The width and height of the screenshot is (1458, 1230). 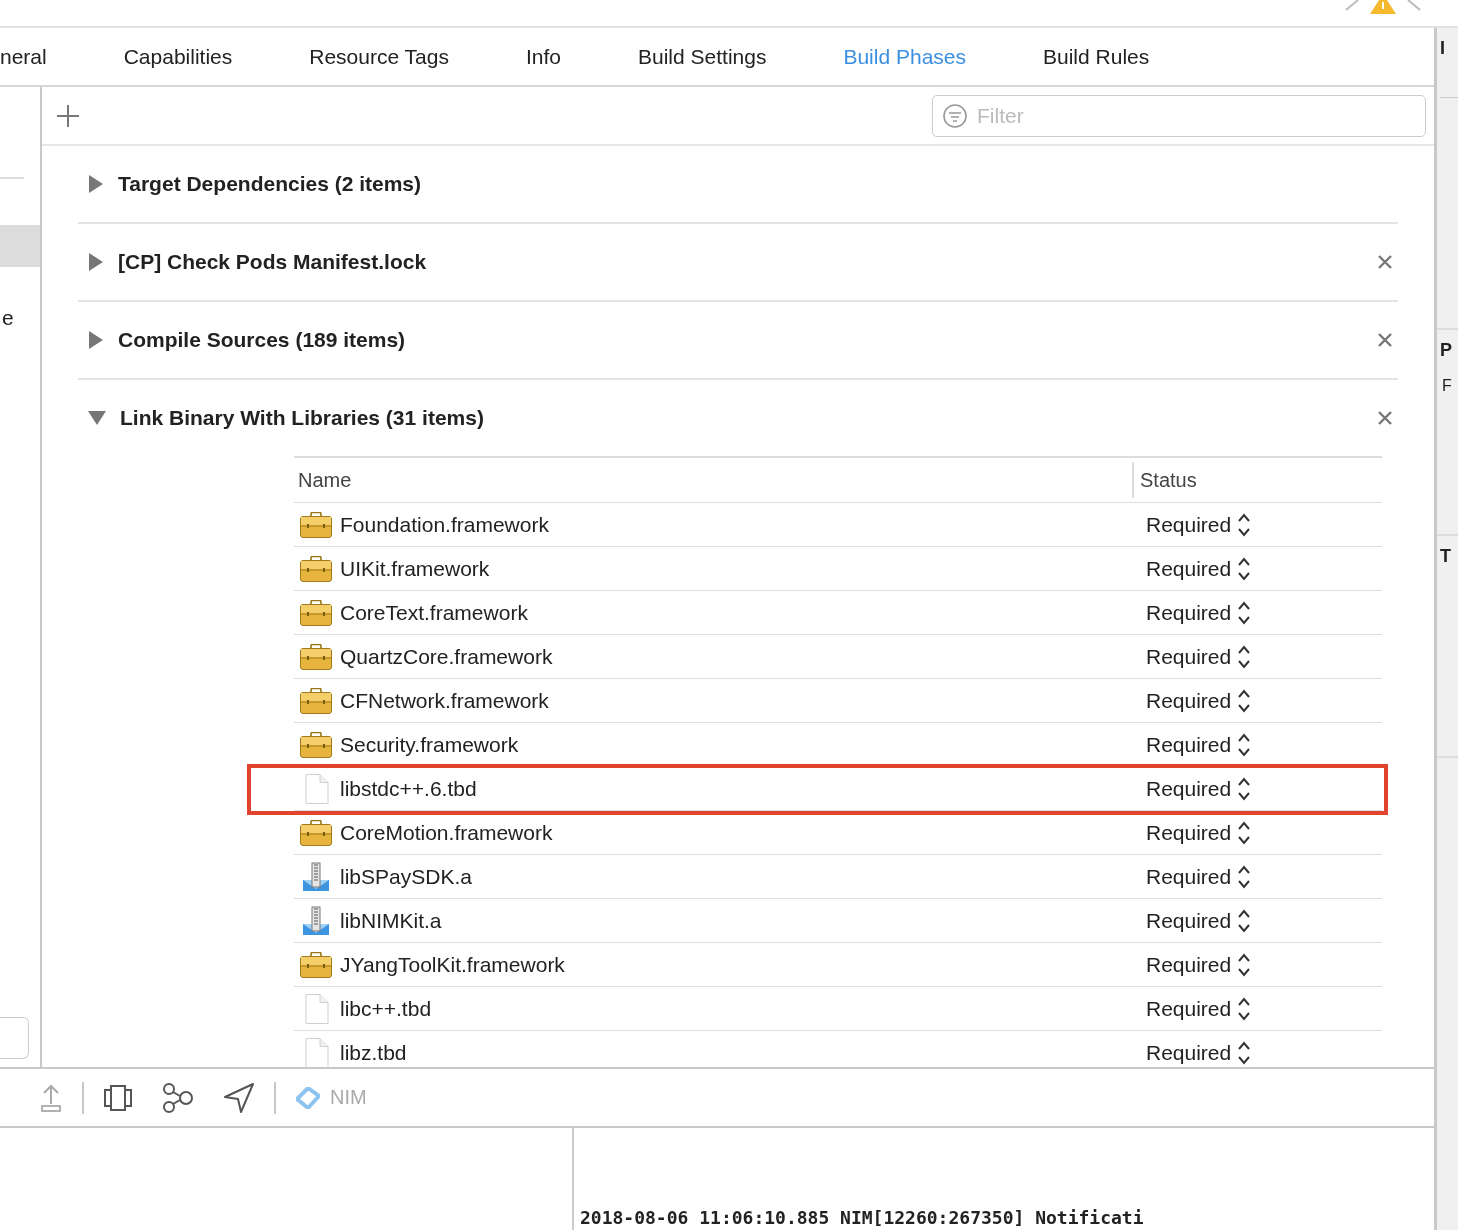 I want to click on graph-icon, so click(x=178, y=1097).